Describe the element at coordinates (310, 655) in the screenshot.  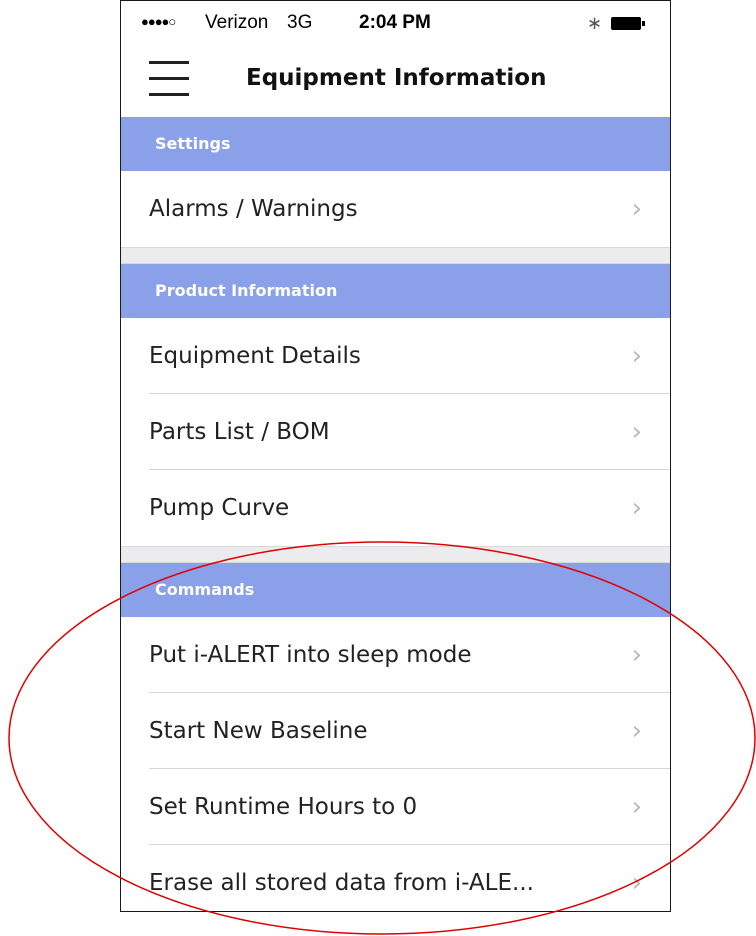
I see `list-item-label: Put i-ALERT into sleep mode` at that location.